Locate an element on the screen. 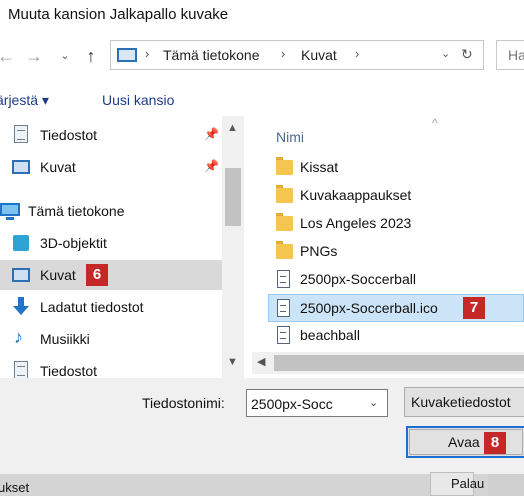 The image size is (524, 496). pane-divider is located at coordinates (248, 247).